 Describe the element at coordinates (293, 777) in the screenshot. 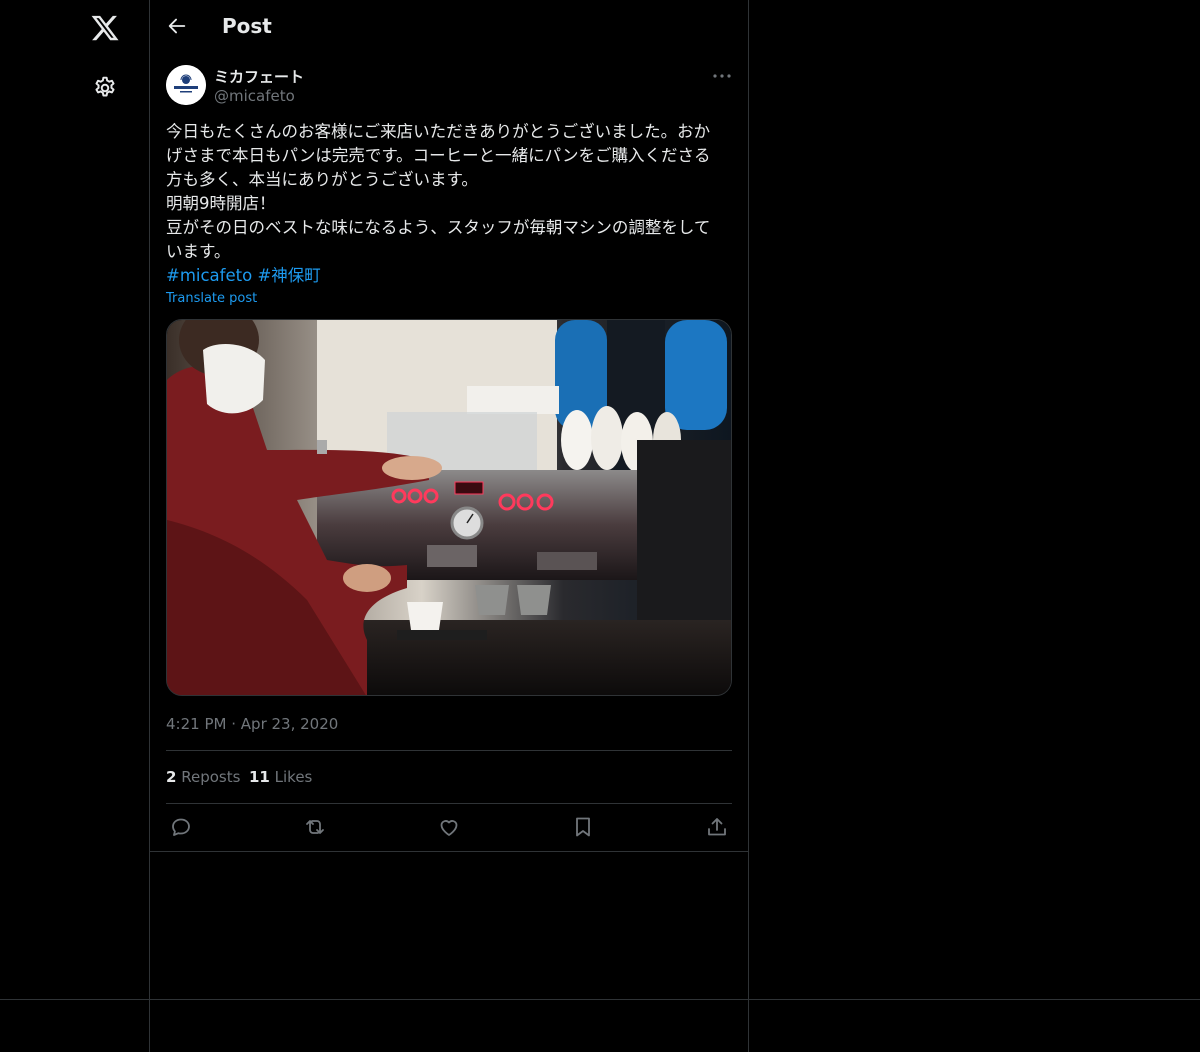

I see `likes-label: Likes` at that location.